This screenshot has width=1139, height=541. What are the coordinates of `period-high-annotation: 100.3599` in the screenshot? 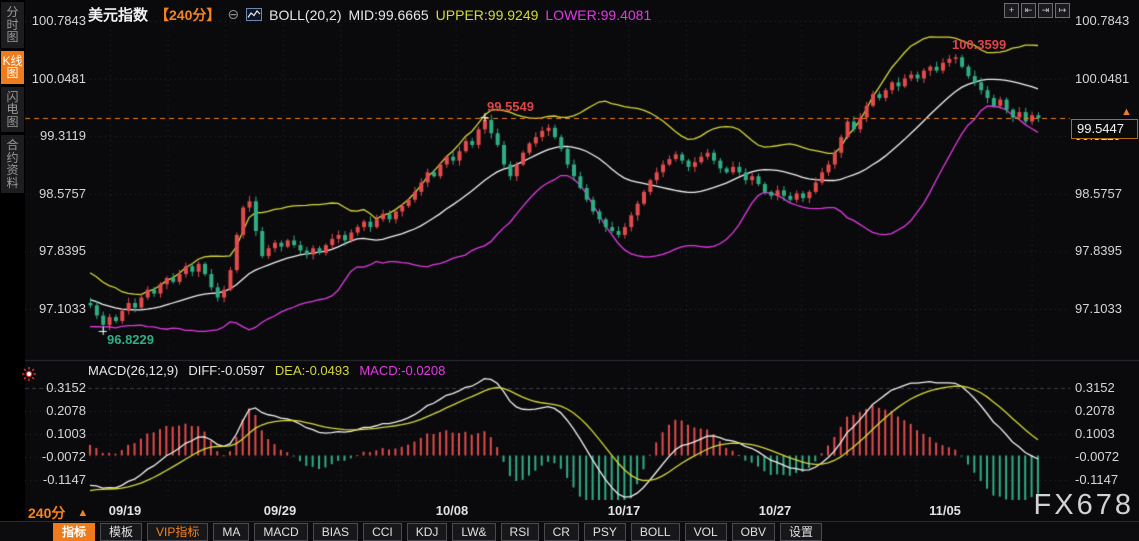 It's located at (979, 44).